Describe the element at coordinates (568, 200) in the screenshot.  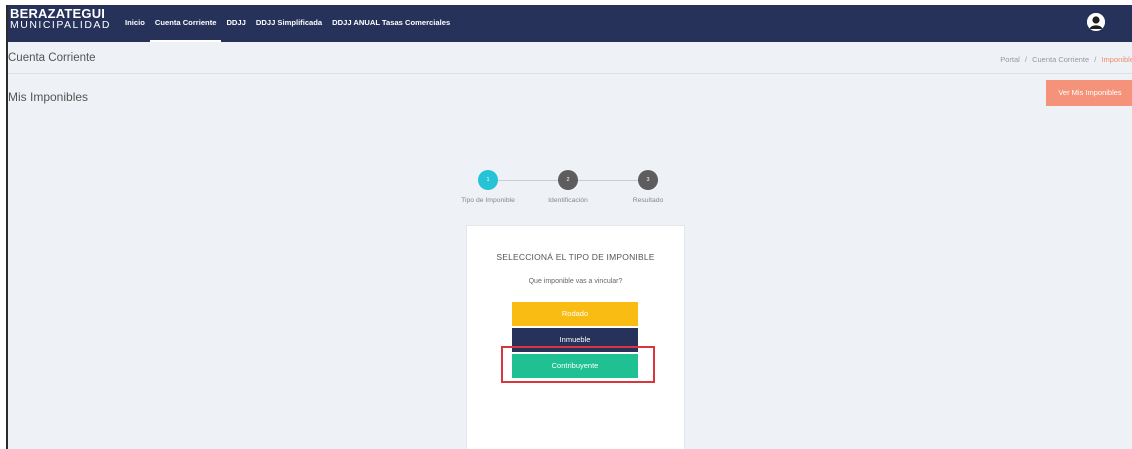
I see `step-label-2: Identificación` at that location.